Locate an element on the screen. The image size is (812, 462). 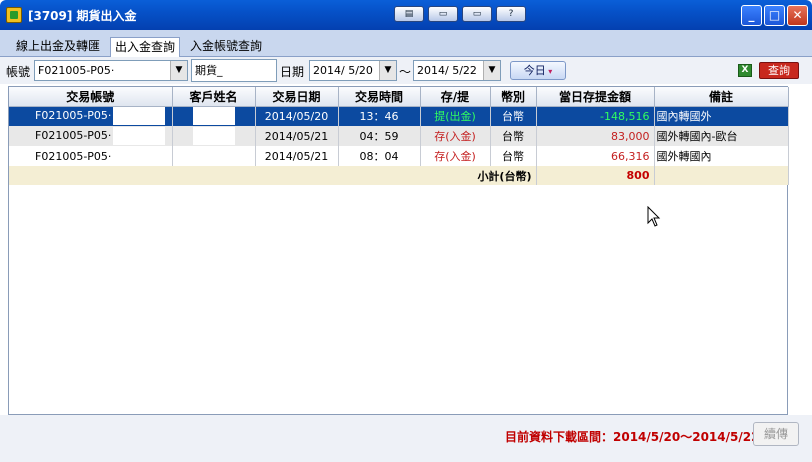
row-note: 國外轉國內-歐台 is located at coordinates (721, 136).